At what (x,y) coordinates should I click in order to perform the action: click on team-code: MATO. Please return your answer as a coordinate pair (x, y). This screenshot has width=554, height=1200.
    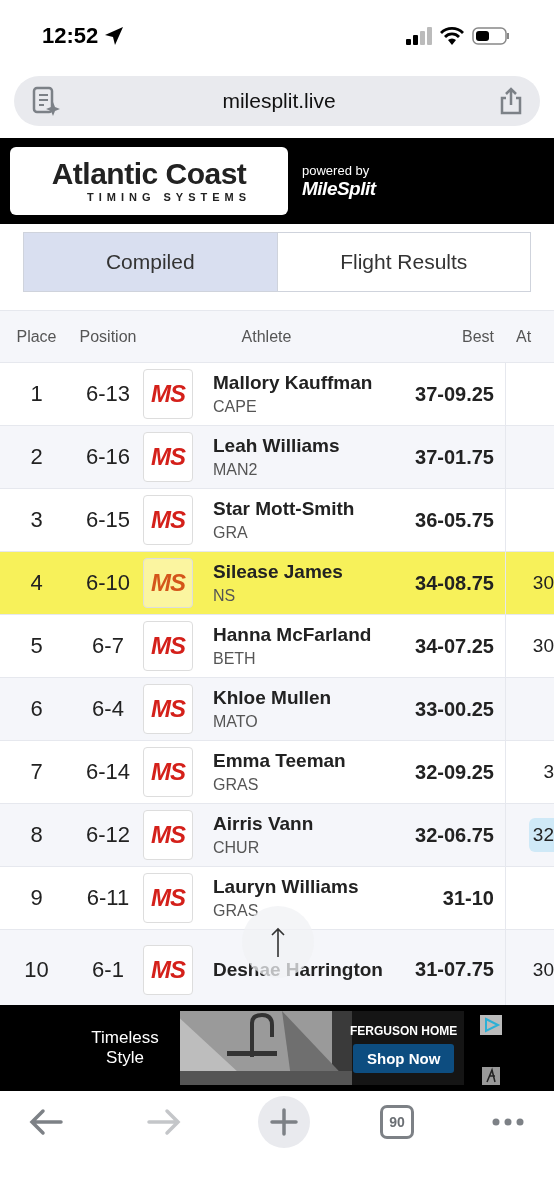
    Looking at the image, I should click on (236, 722).